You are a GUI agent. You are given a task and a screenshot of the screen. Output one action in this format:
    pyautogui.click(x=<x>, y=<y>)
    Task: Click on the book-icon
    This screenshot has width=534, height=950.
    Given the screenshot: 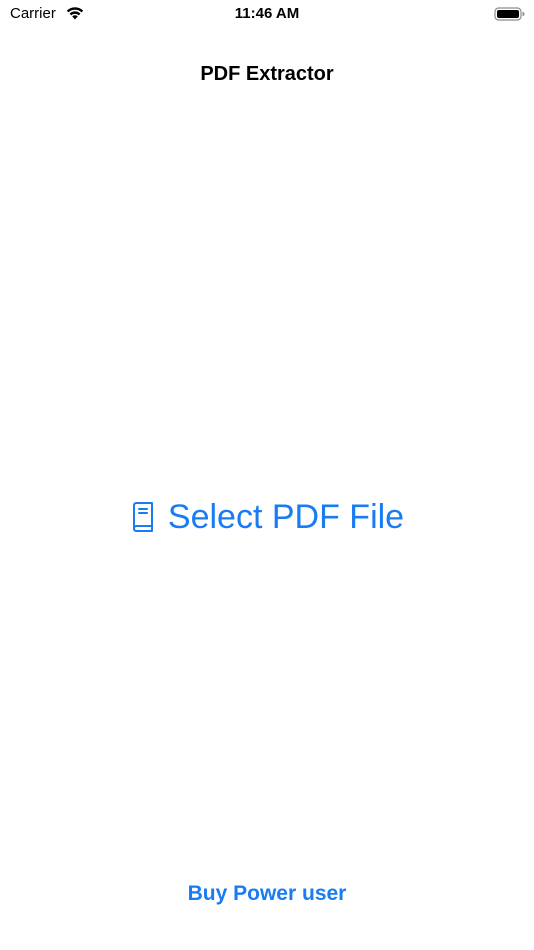 What is the action you would take?
    pyautogui.click(x=142, y=517)
    